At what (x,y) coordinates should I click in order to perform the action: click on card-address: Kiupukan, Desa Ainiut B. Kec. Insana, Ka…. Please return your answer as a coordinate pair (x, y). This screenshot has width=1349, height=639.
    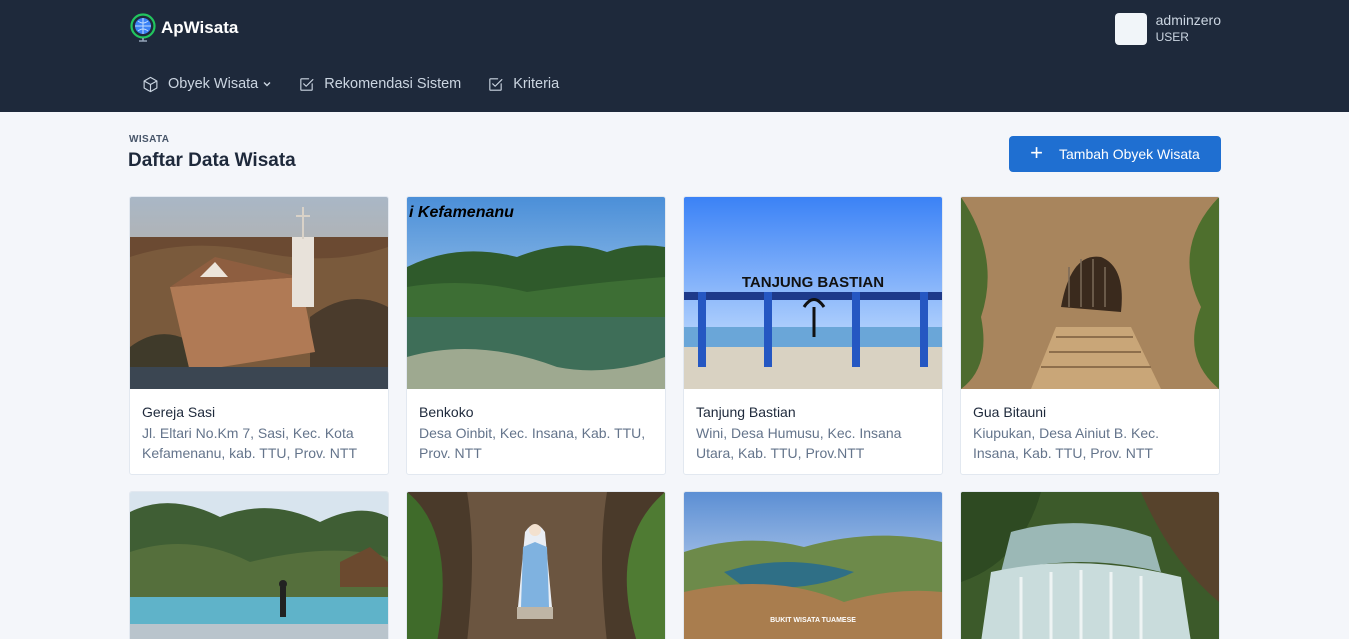
    Looking at the image, I should click on (1066, 443).